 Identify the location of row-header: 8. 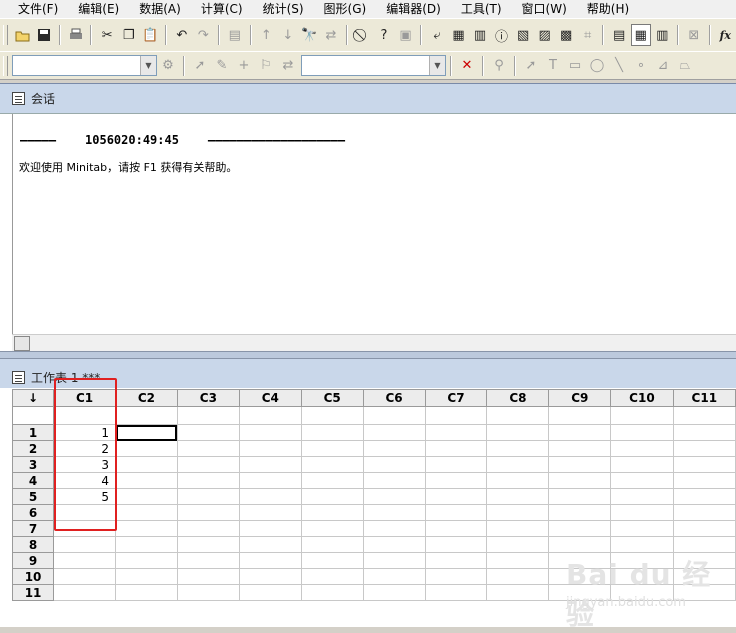
(33, 544).